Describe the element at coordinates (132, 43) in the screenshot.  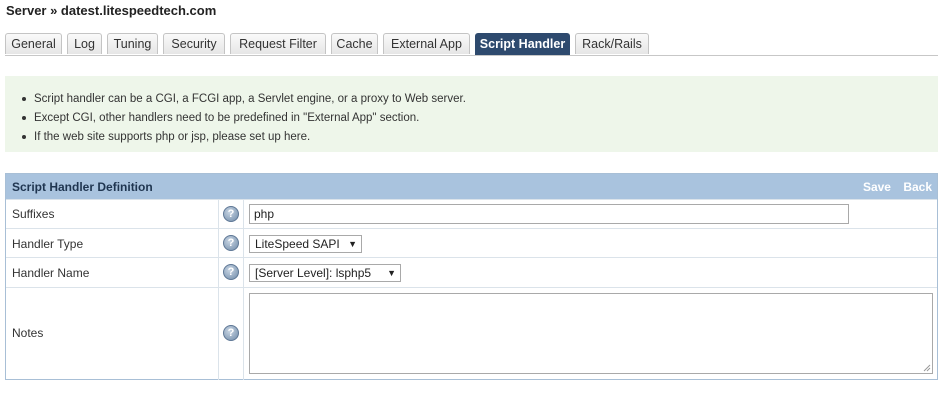
I see `tab-tuning: Tuning` at that location.